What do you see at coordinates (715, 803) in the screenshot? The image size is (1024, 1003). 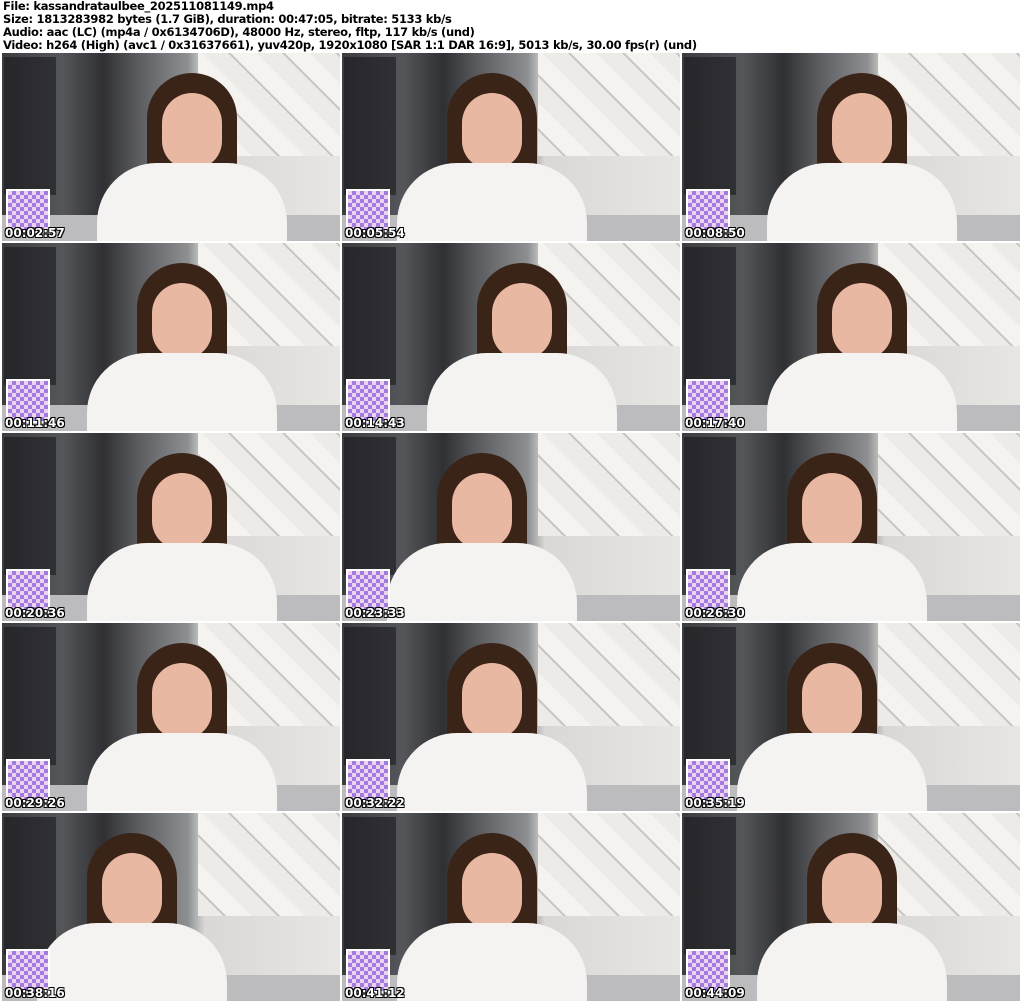 I see `timestamp: 00:35:19` at bounding box center [715, 803].